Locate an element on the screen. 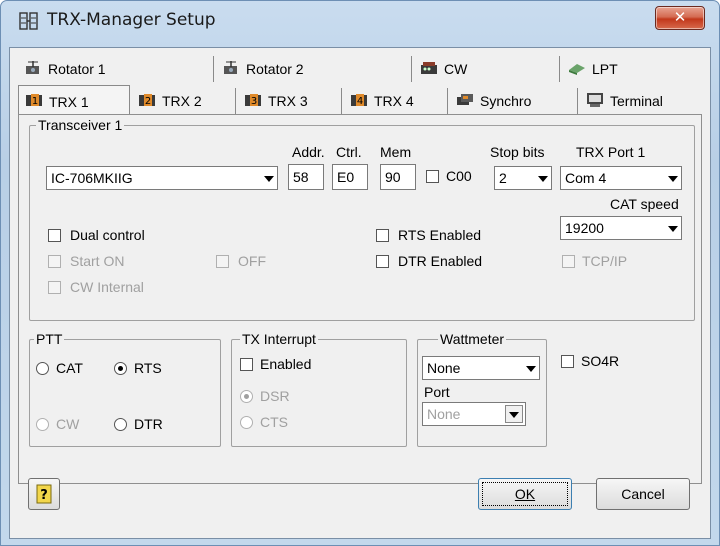  ptt-cat-radio is located at coordinates (42, 368).